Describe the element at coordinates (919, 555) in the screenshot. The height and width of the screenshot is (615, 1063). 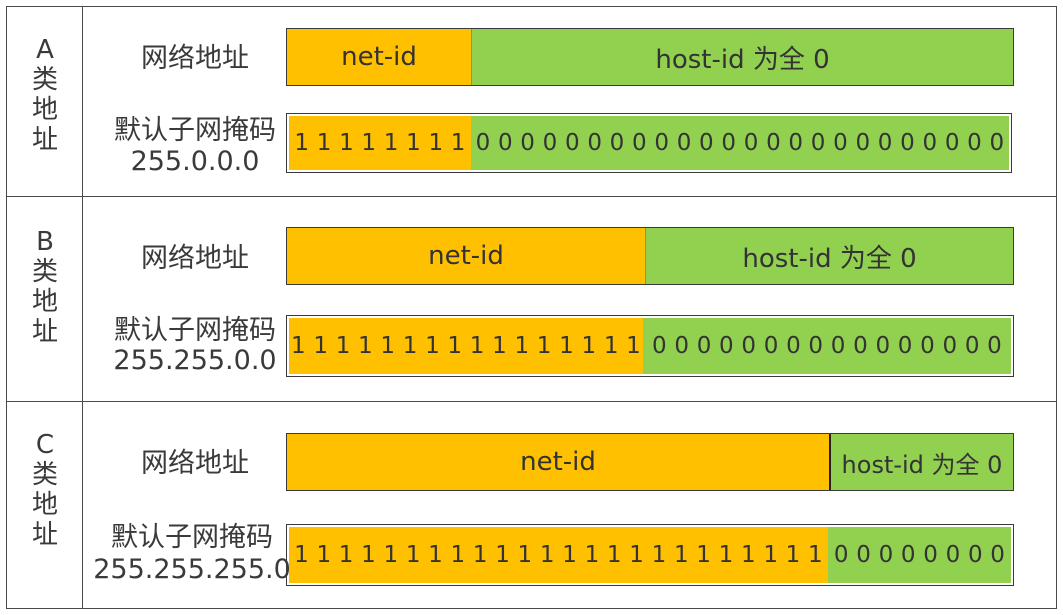
I see `mask-zeros-segment: 0 0 0 0 0 0 0 0` at that location.